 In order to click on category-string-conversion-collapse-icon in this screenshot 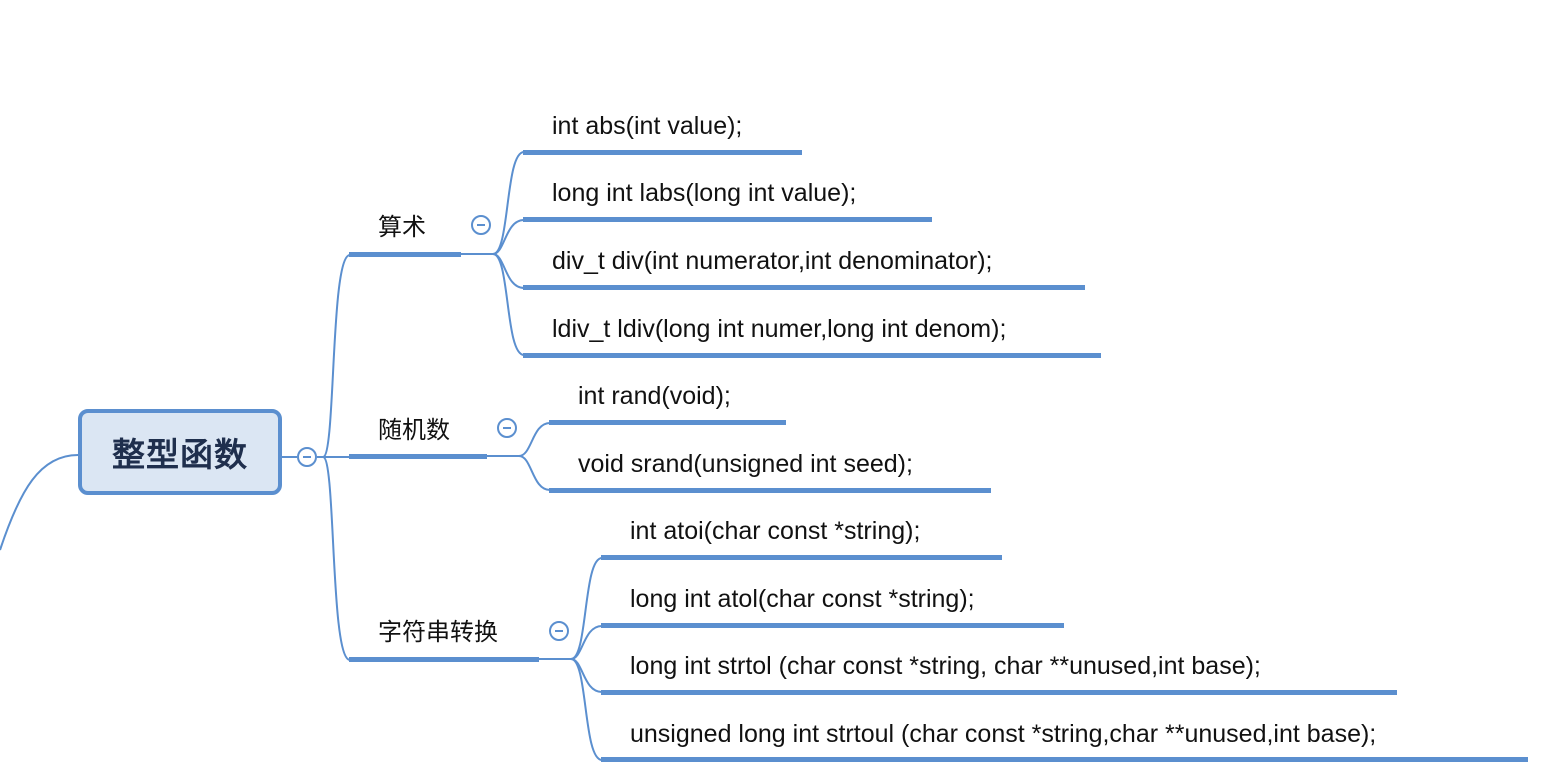, I will do `click(559, 631)`.